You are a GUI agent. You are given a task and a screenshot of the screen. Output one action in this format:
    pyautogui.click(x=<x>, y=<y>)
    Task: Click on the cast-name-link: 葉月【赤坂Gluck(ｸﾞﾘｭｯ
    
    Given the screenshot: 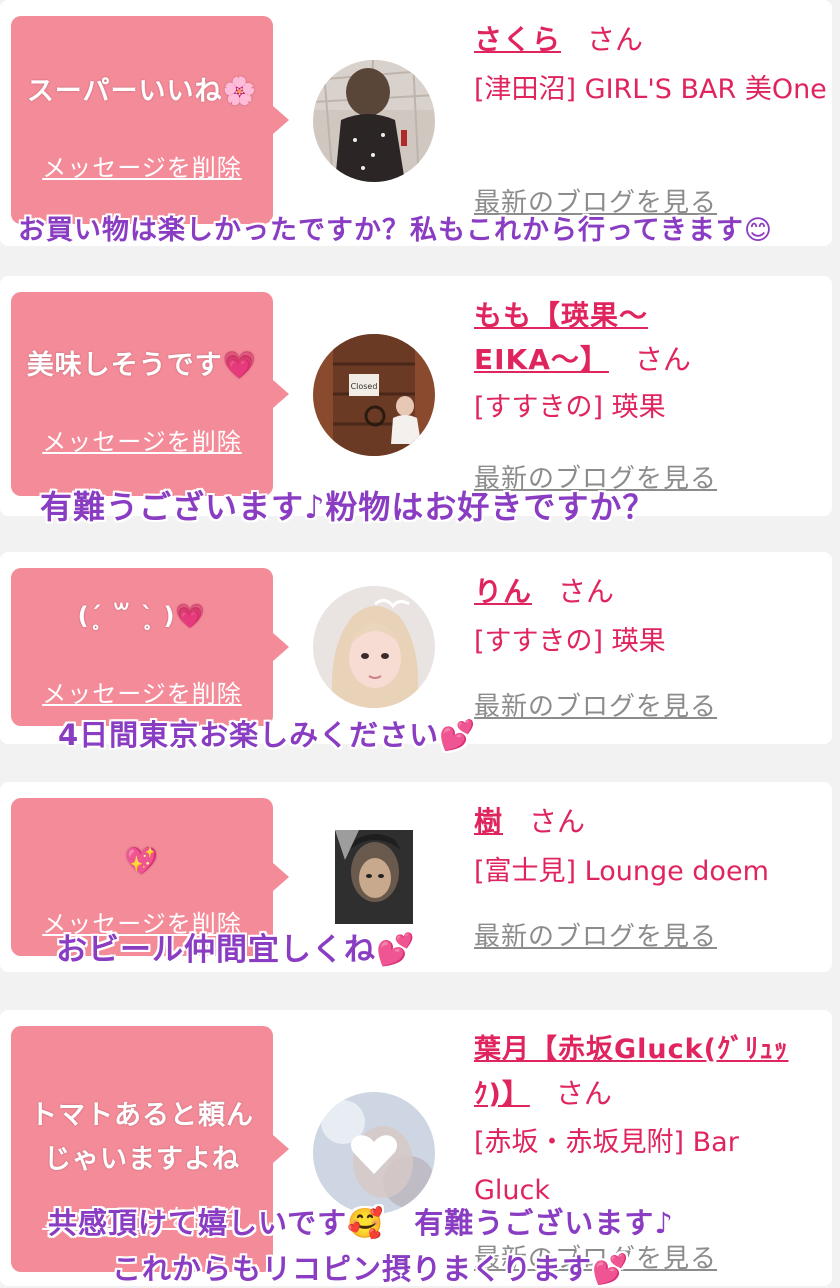 What is the action you would take?
    pyautogui.click(x=652, y=1050)
    